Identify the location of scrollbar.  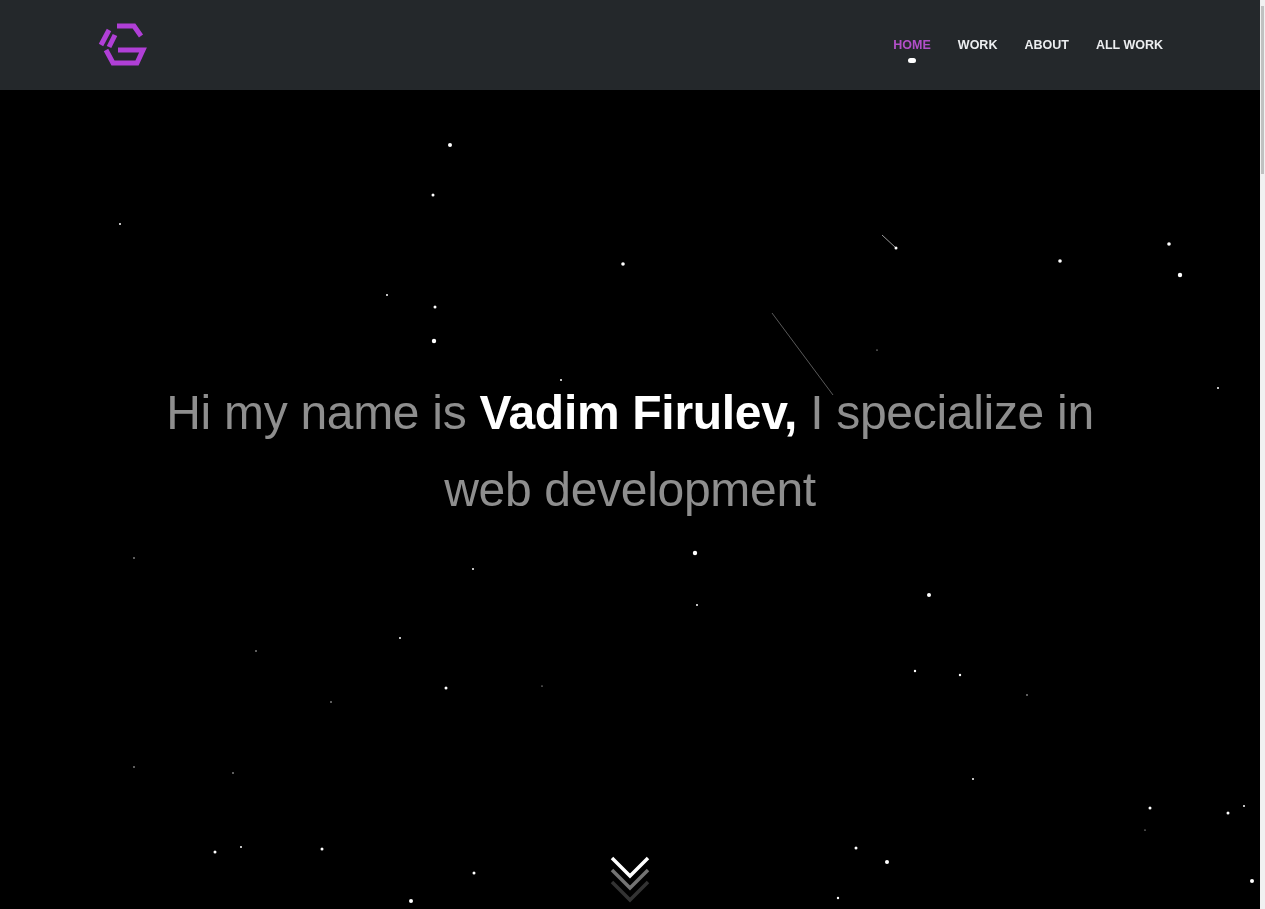
(1262, 454).